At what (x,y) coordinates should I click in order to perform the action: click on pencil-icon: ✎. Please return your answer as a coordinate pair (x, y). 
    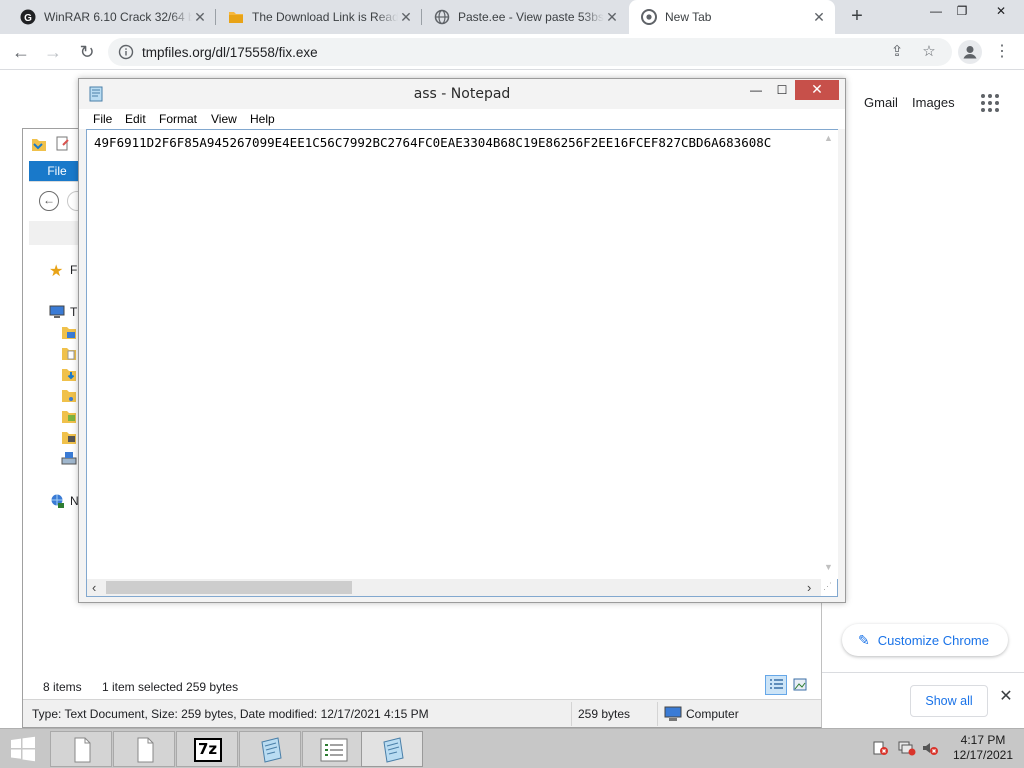
    Looking at the image, I should click on (864, 639).